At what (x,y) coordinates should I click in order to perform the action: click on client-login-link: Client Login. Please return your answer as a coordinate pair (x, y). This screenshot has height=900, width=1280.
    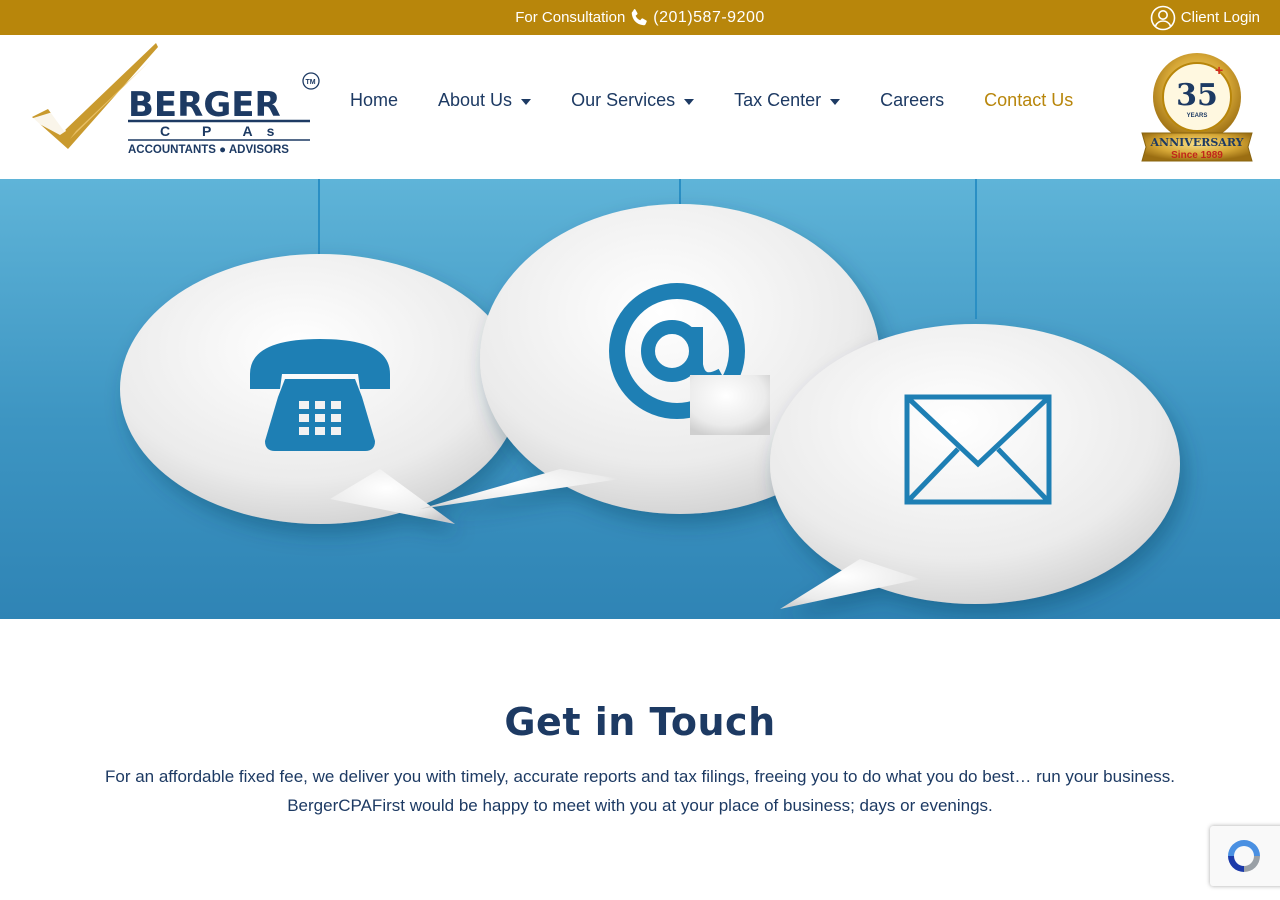
    Looking at the image, I should click on (1205, 17).